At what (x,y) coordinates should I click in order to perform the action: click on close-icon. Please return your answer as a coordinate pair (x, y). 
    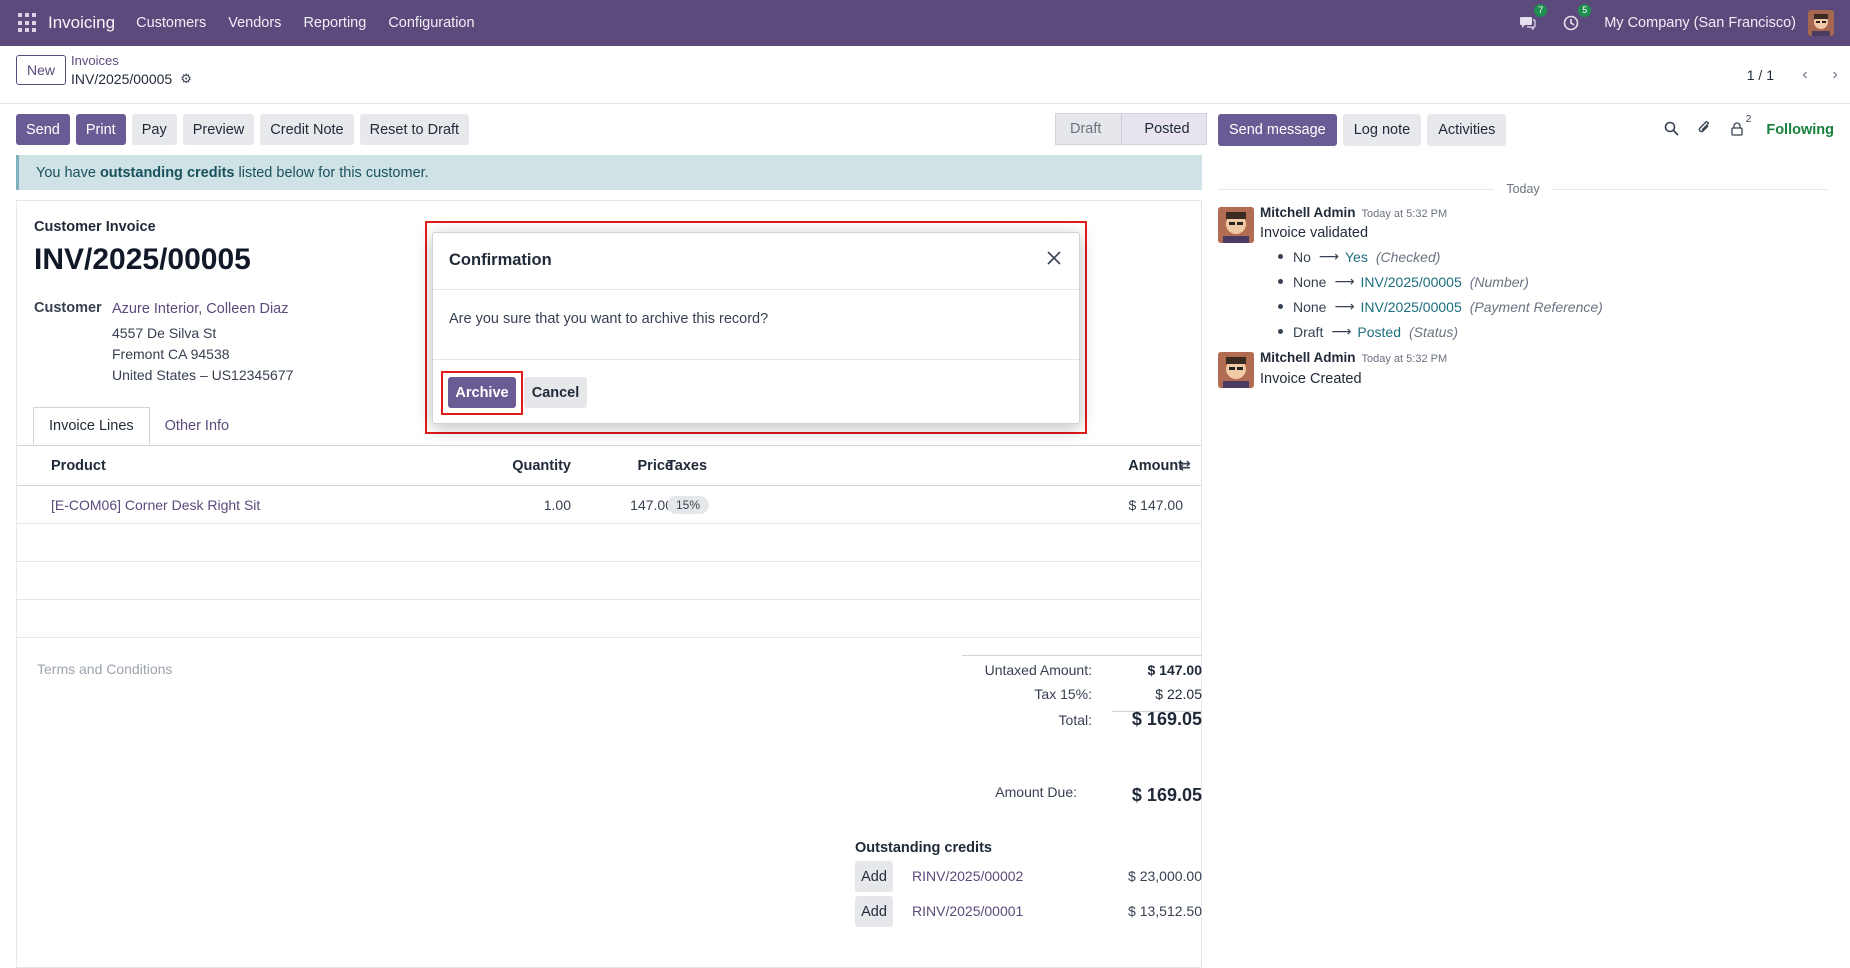
    Looking at the image, I should click on (1054, 258).